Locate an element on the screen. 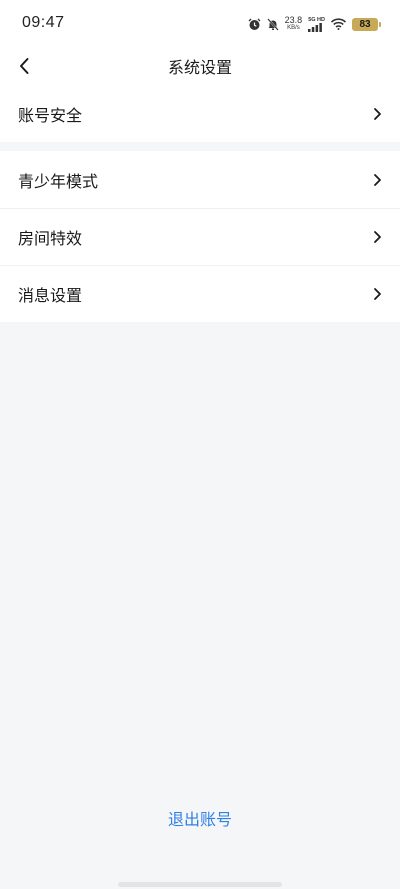 Image resolution: width=400 pixels, height=889 pixels. cellular-signal: 5G HD is located at coordinates (316, 24).